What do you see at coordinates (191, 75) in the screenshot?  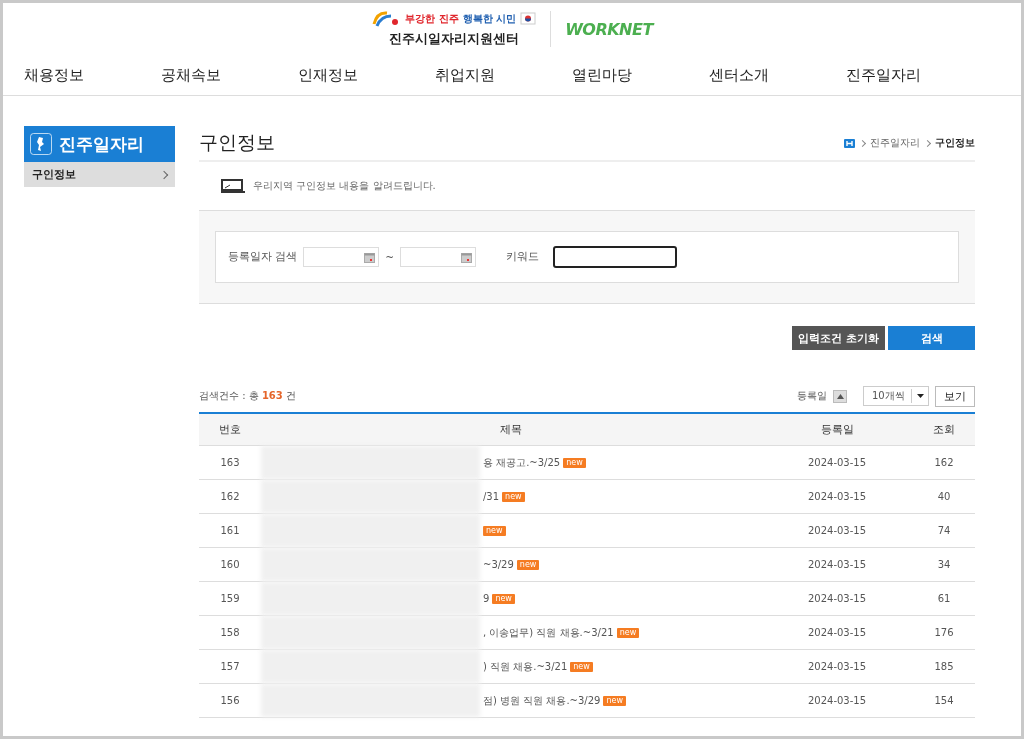 I see `nav-menu-item: 공채속보` at bounding box center [191, 75].